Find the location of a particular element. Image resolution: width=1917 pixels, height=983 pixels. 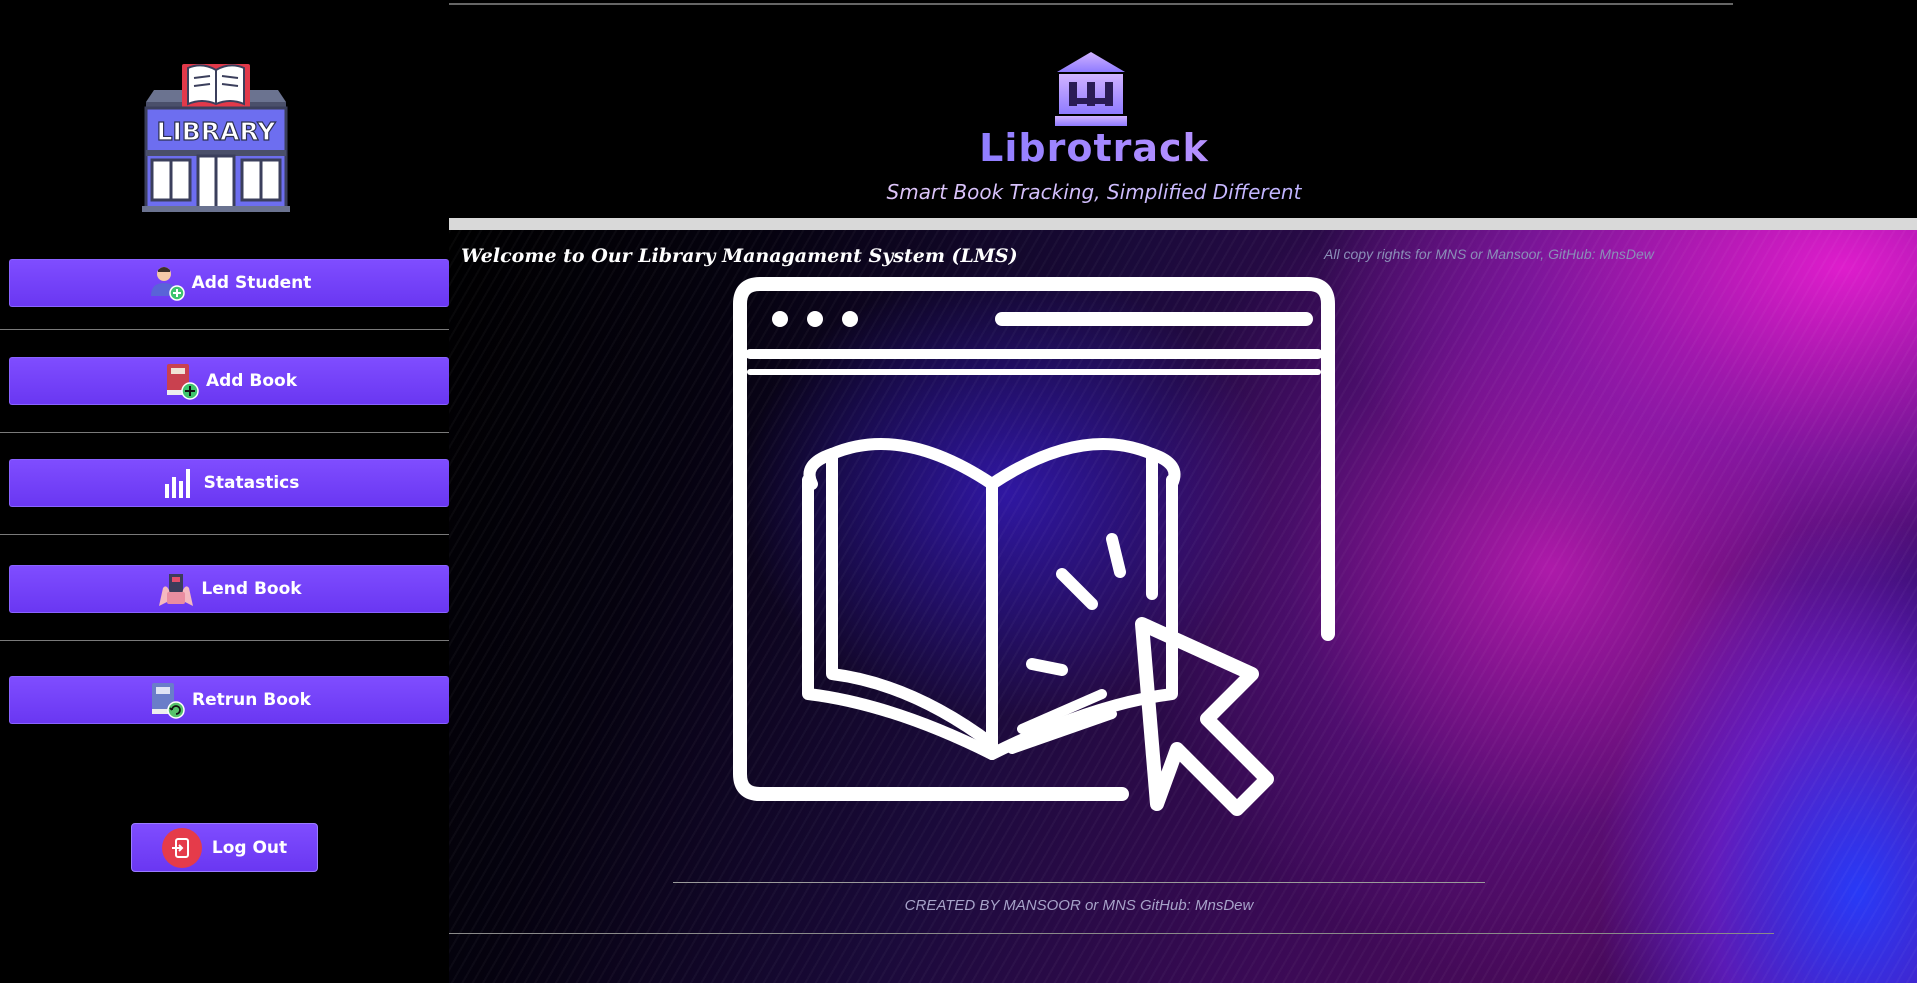

bar-chart-icon is located at coordinates (179, 483).